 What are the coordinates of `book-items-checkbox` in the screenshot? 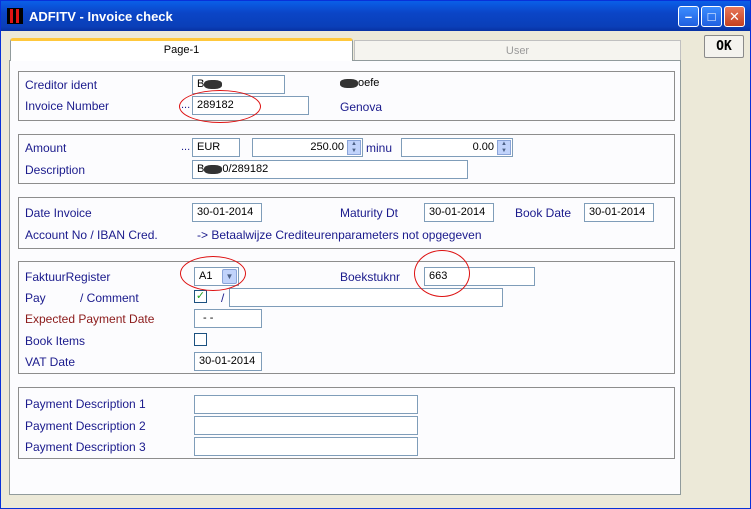 It's located at (200, 339).